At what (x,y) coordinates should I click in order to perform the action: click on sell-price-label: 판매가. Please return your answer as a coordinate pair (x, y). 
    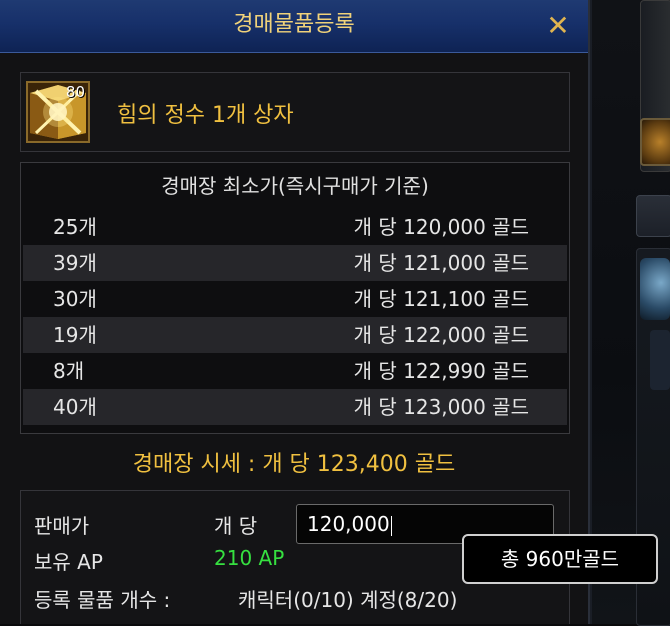
    Looking at the image, I should click on (62, 526).